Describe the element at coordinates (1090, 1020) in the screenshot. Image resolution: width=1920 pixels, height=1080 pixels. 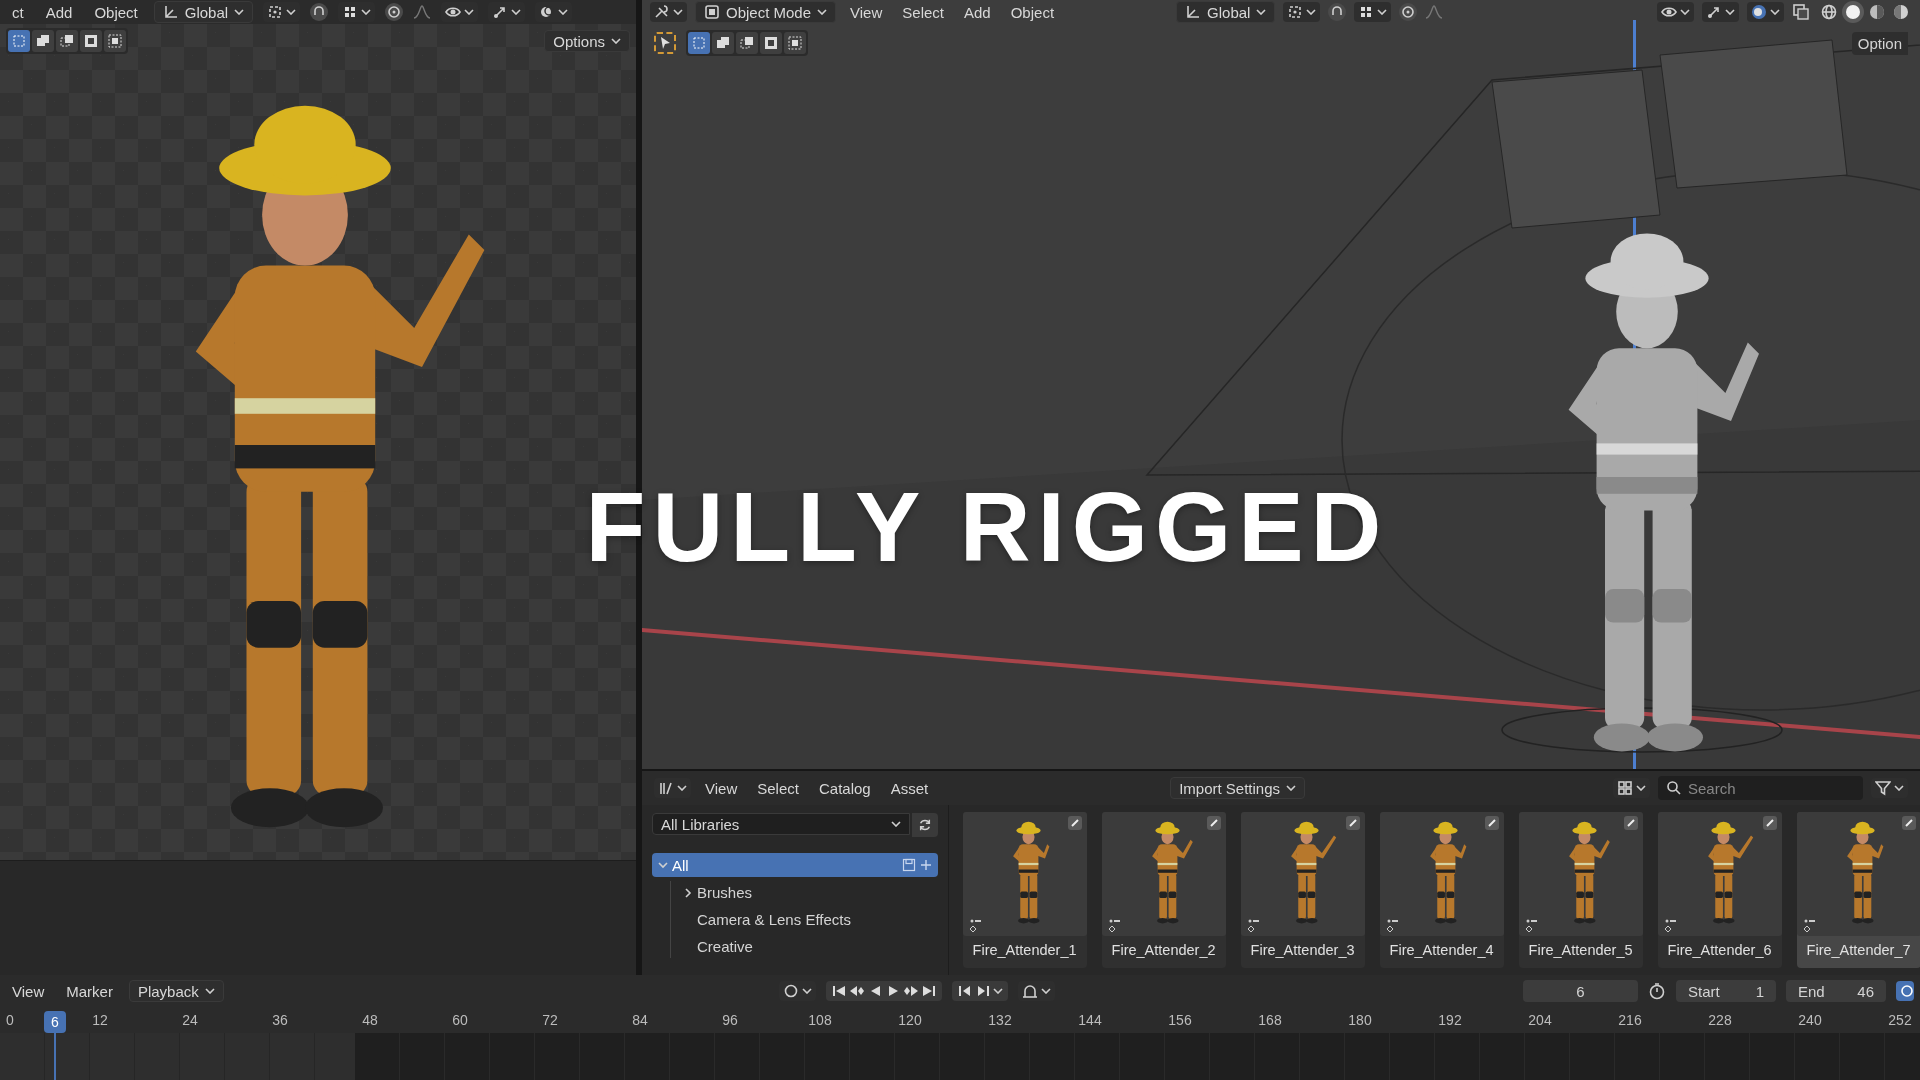
I see `frame-number: 144` at that location.